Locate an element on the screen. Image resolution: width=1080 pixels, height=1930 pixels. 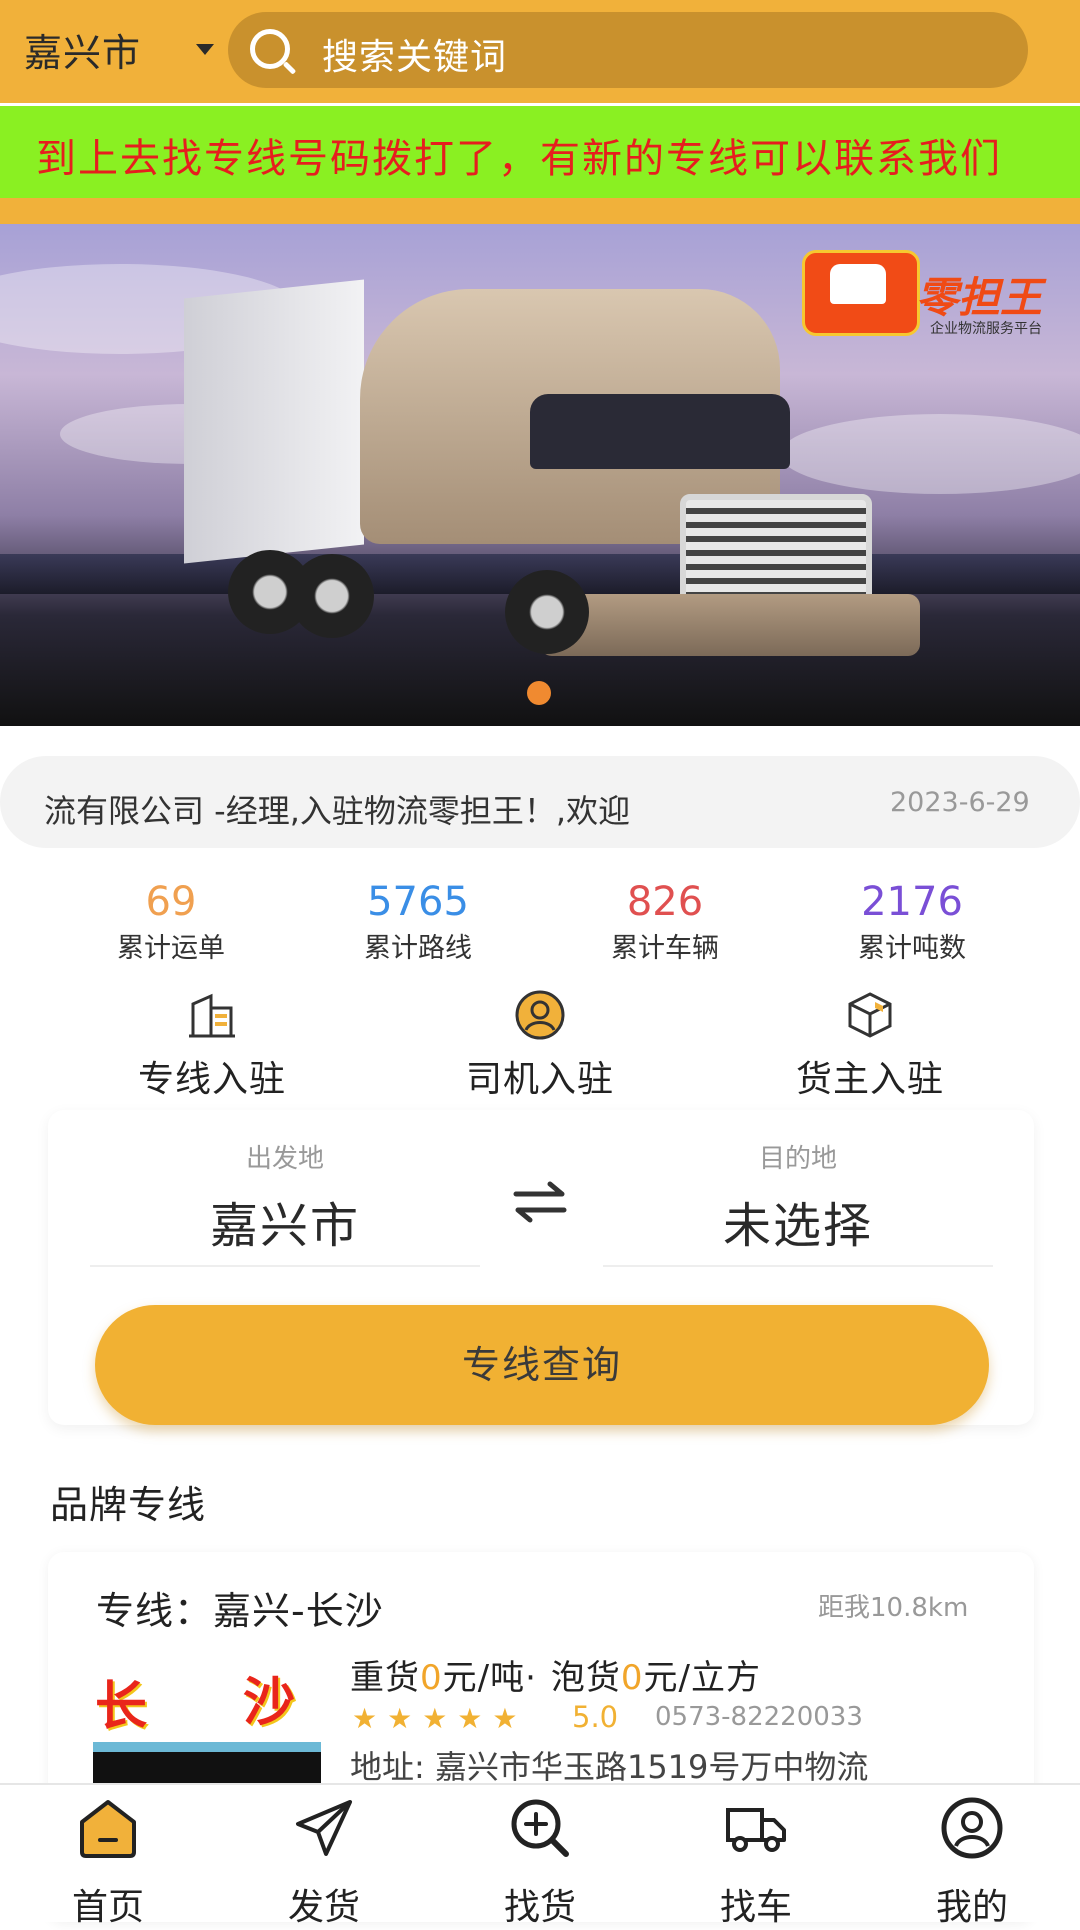
stat-label: 累计吨数 is located at coordinates (912, 948).